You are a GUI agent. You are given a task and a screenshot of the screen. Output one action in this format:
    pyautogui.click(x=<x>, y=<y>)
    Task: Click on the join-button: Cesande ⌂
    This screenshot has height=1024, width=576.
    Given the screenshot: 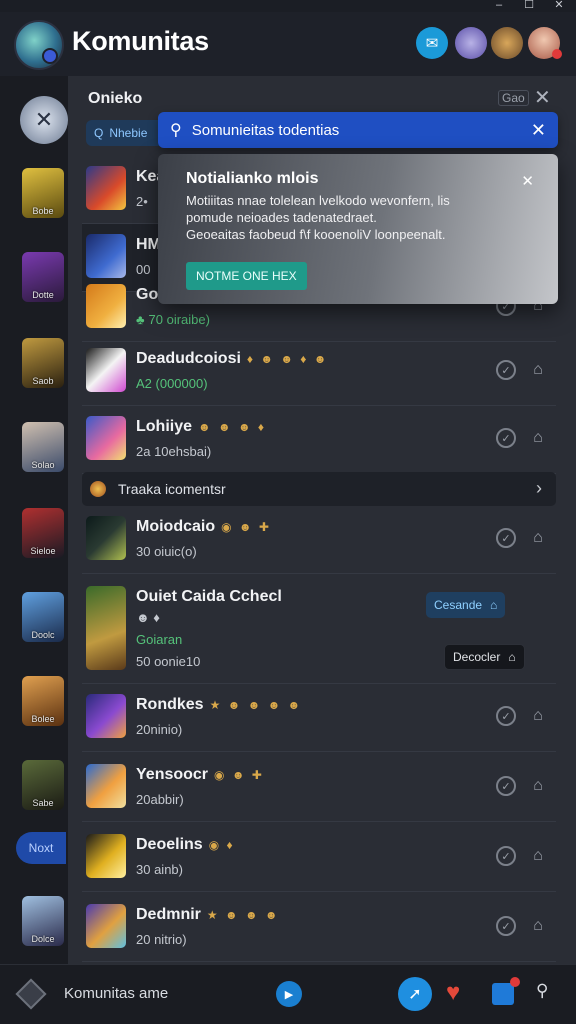 What is the action you would take?
    pyautogui.click(x=466, y=605)
    